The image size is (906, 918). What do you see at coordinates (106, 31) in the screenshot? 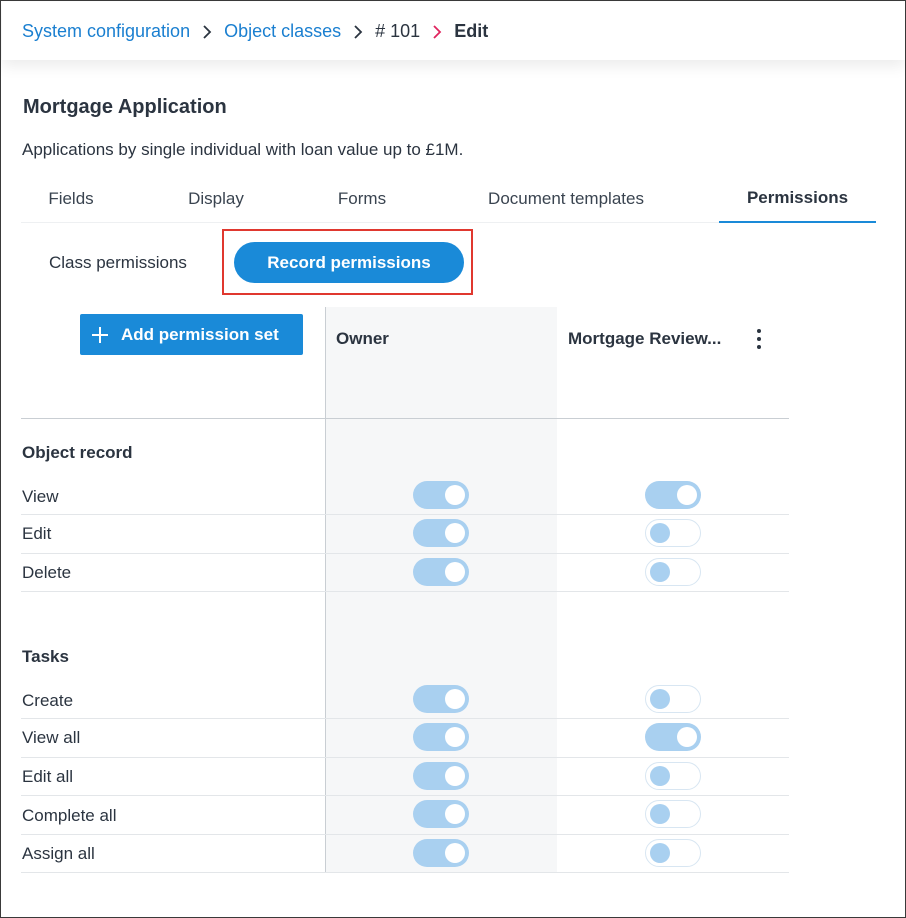
I see `breadcrumb-system-configuration: System configuration` at bounding box center [106, 31].